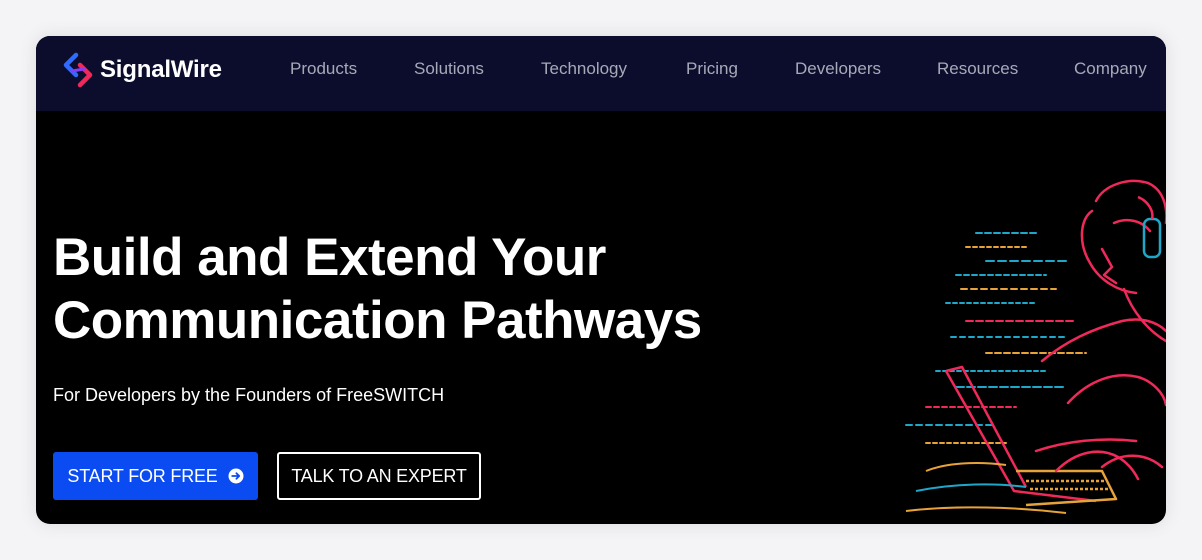 This screenshot has height=560, width=1202. What do you see at coordinates (323, 69) in the screenshot?
I see `nav-item-products: Products` at bounding box center [323, 69].